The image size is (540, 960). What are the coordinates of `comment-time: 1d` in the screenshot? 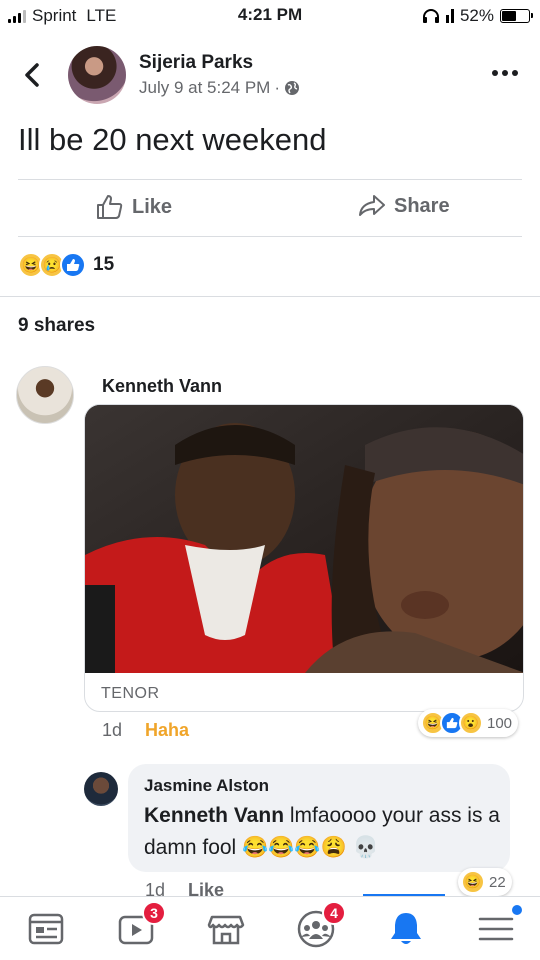 It's located at (112, 730).